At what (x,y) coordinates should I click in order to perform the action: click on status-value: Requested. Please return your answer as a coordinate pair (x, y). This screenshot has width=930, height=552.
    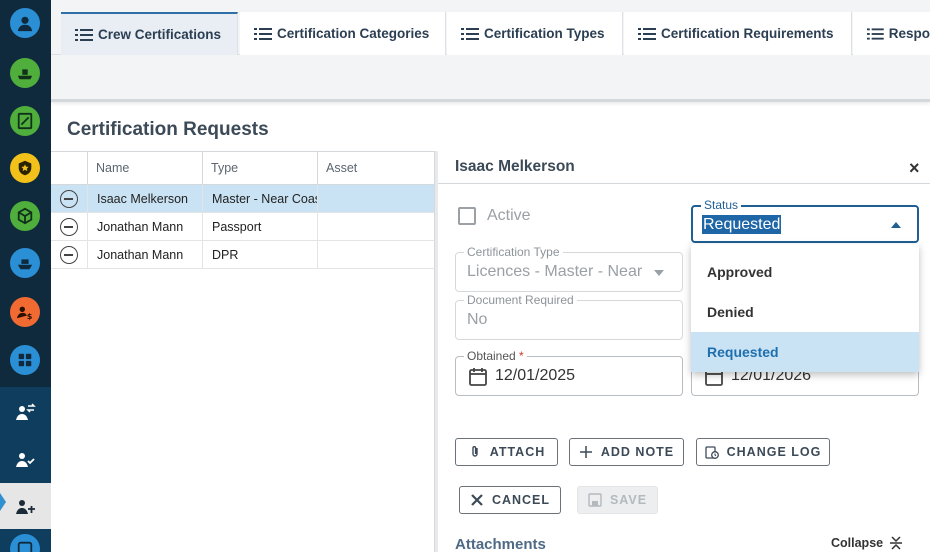
    Looking at the image, I should click on (742, 224).